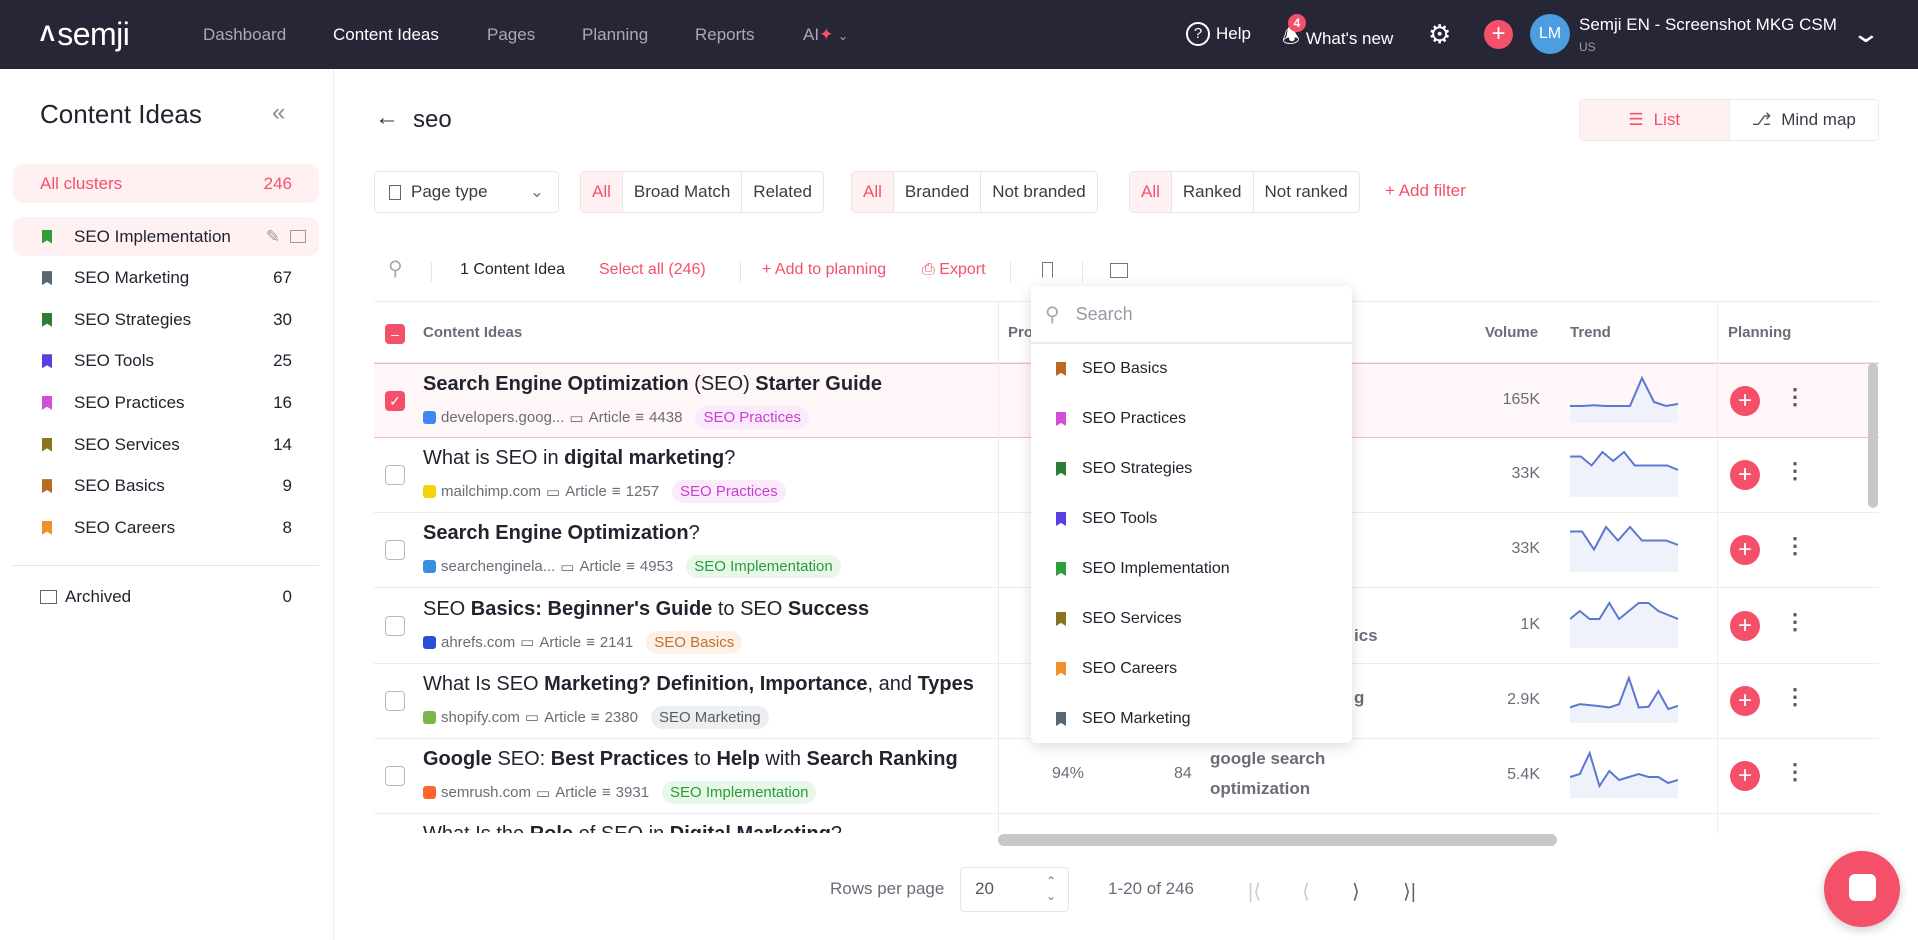  I want to click on sidebar-item-cluster: SEO Tools 25, so click(166, 361).